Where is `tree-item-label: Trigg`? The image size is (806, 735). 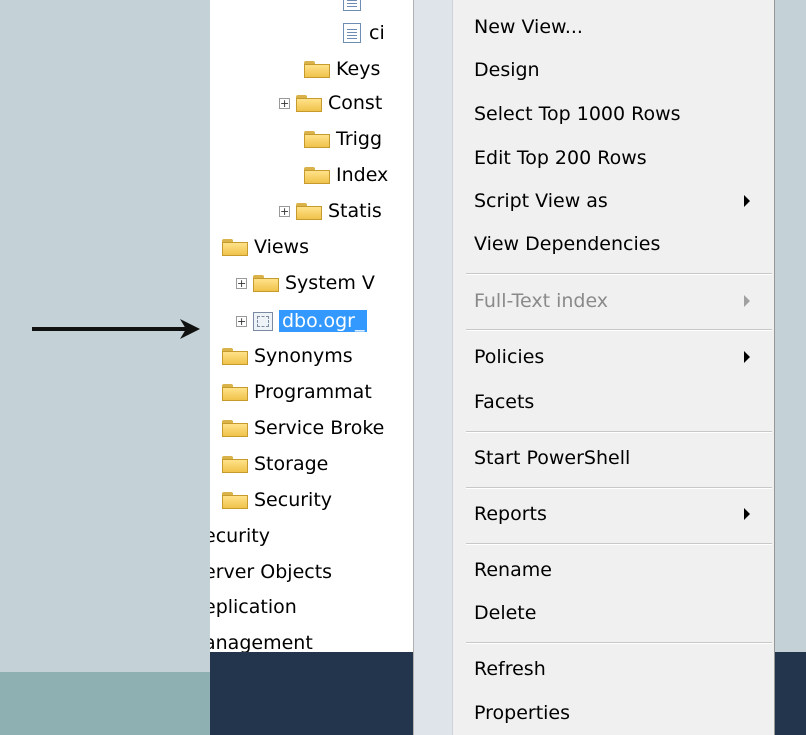 tree-item-label: Trigg is located at coordinates (359, 139).